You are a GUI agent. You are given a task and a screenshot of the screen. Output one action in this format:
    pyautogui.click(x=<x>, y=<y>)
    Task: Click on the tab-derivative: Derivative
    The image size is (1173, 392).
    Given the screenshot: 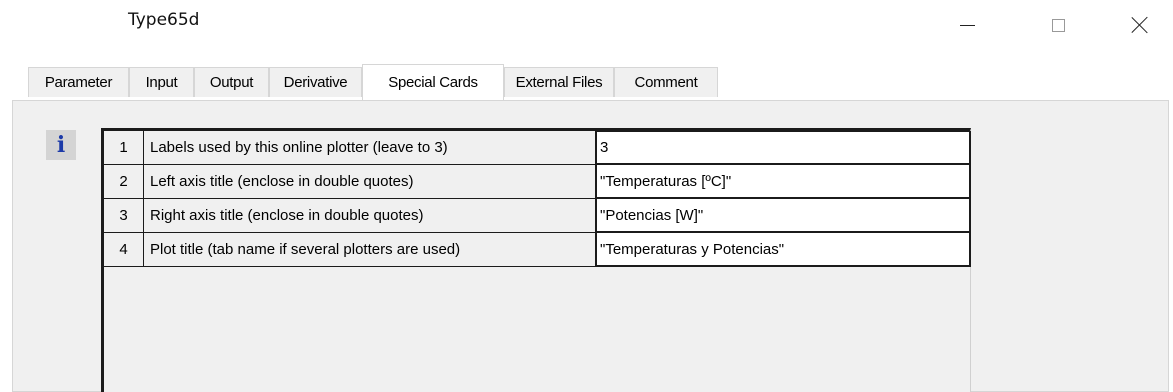 What is the action you would take?
    pyautogui.click(x=315, y=82)
    